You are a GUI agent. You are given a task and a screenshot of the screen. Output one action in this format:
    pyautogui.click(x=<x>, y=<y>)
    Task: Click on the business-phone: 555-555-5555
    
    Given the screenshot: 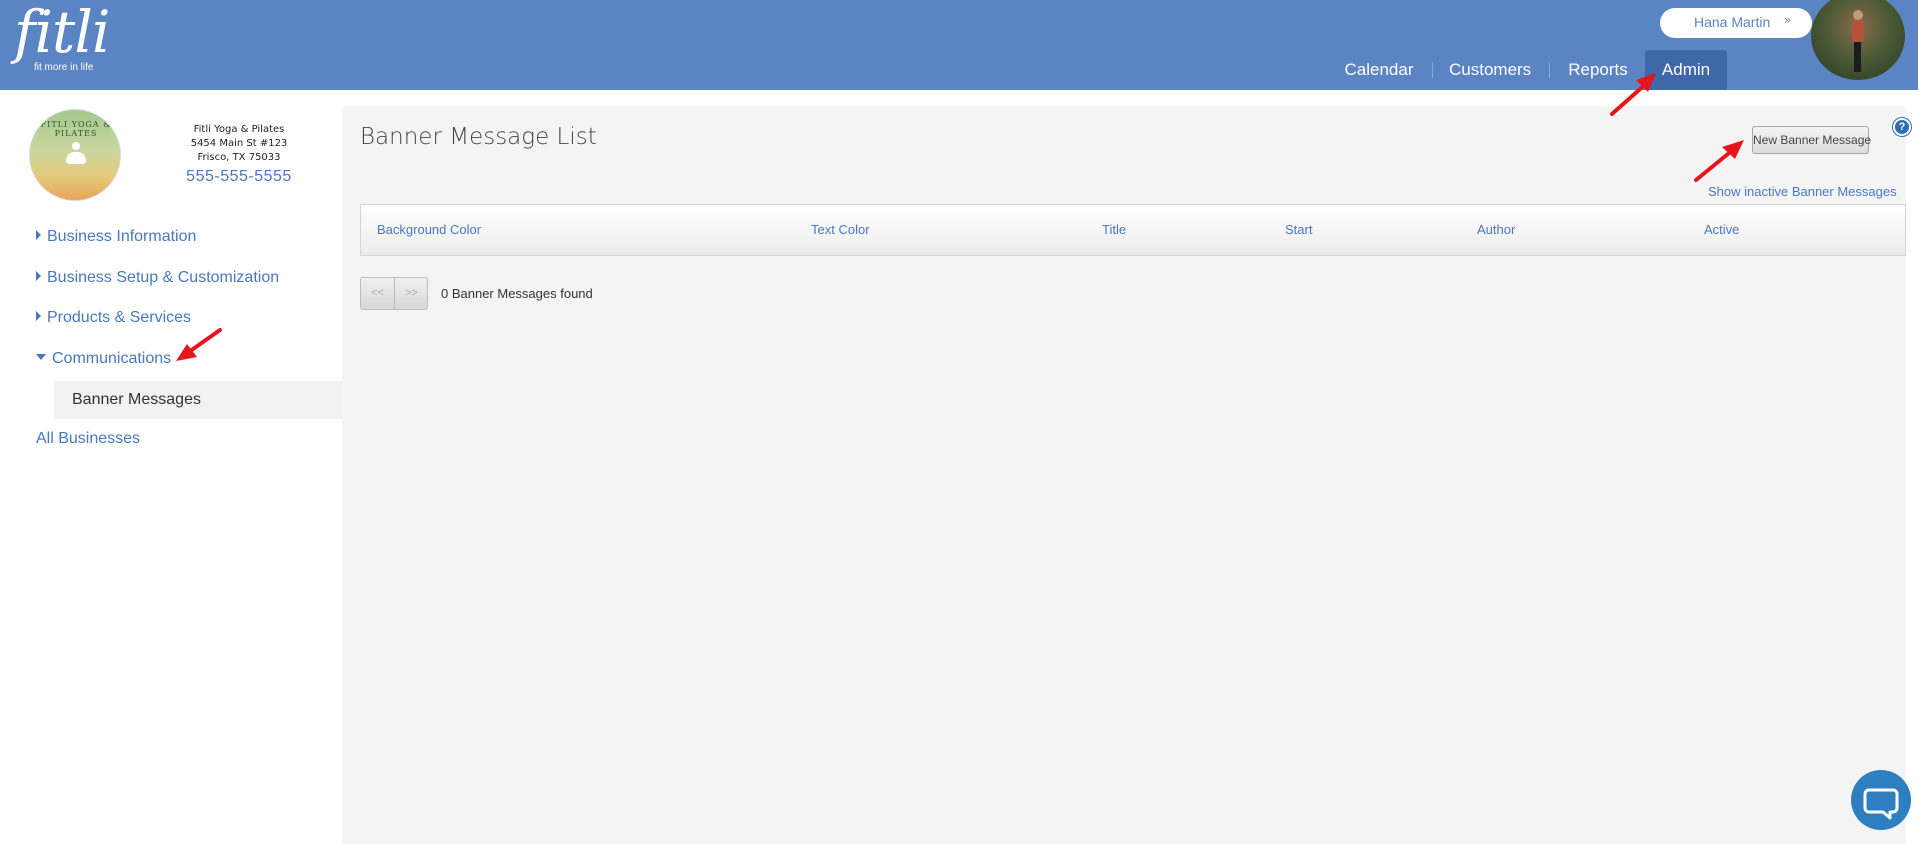 What is the action you would take?
    pyautogui.click(x=239, y=177)
    